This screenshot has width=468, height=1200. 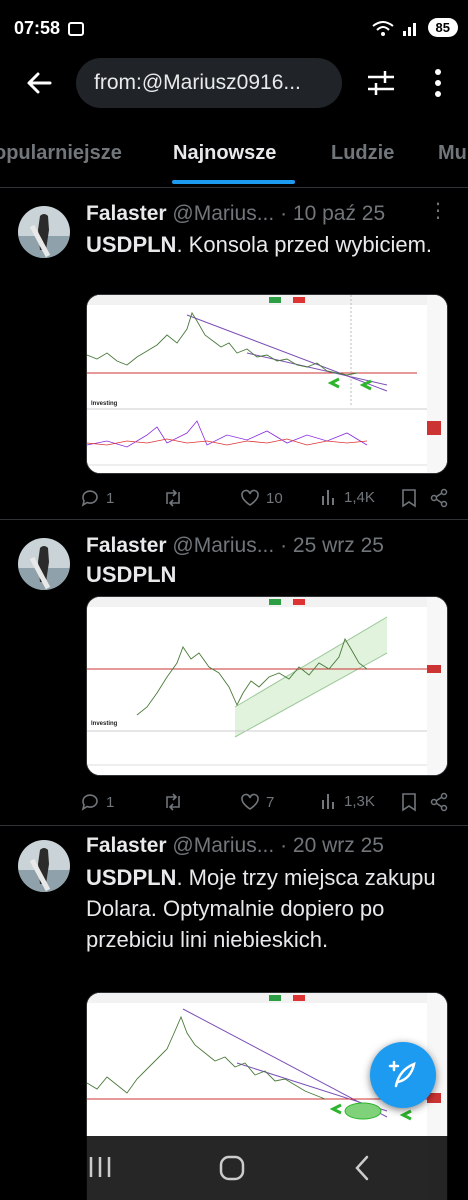 I want to click on tweet-text: USDPLN. Konsola przed wybiciem., so click(x=266, y=245).